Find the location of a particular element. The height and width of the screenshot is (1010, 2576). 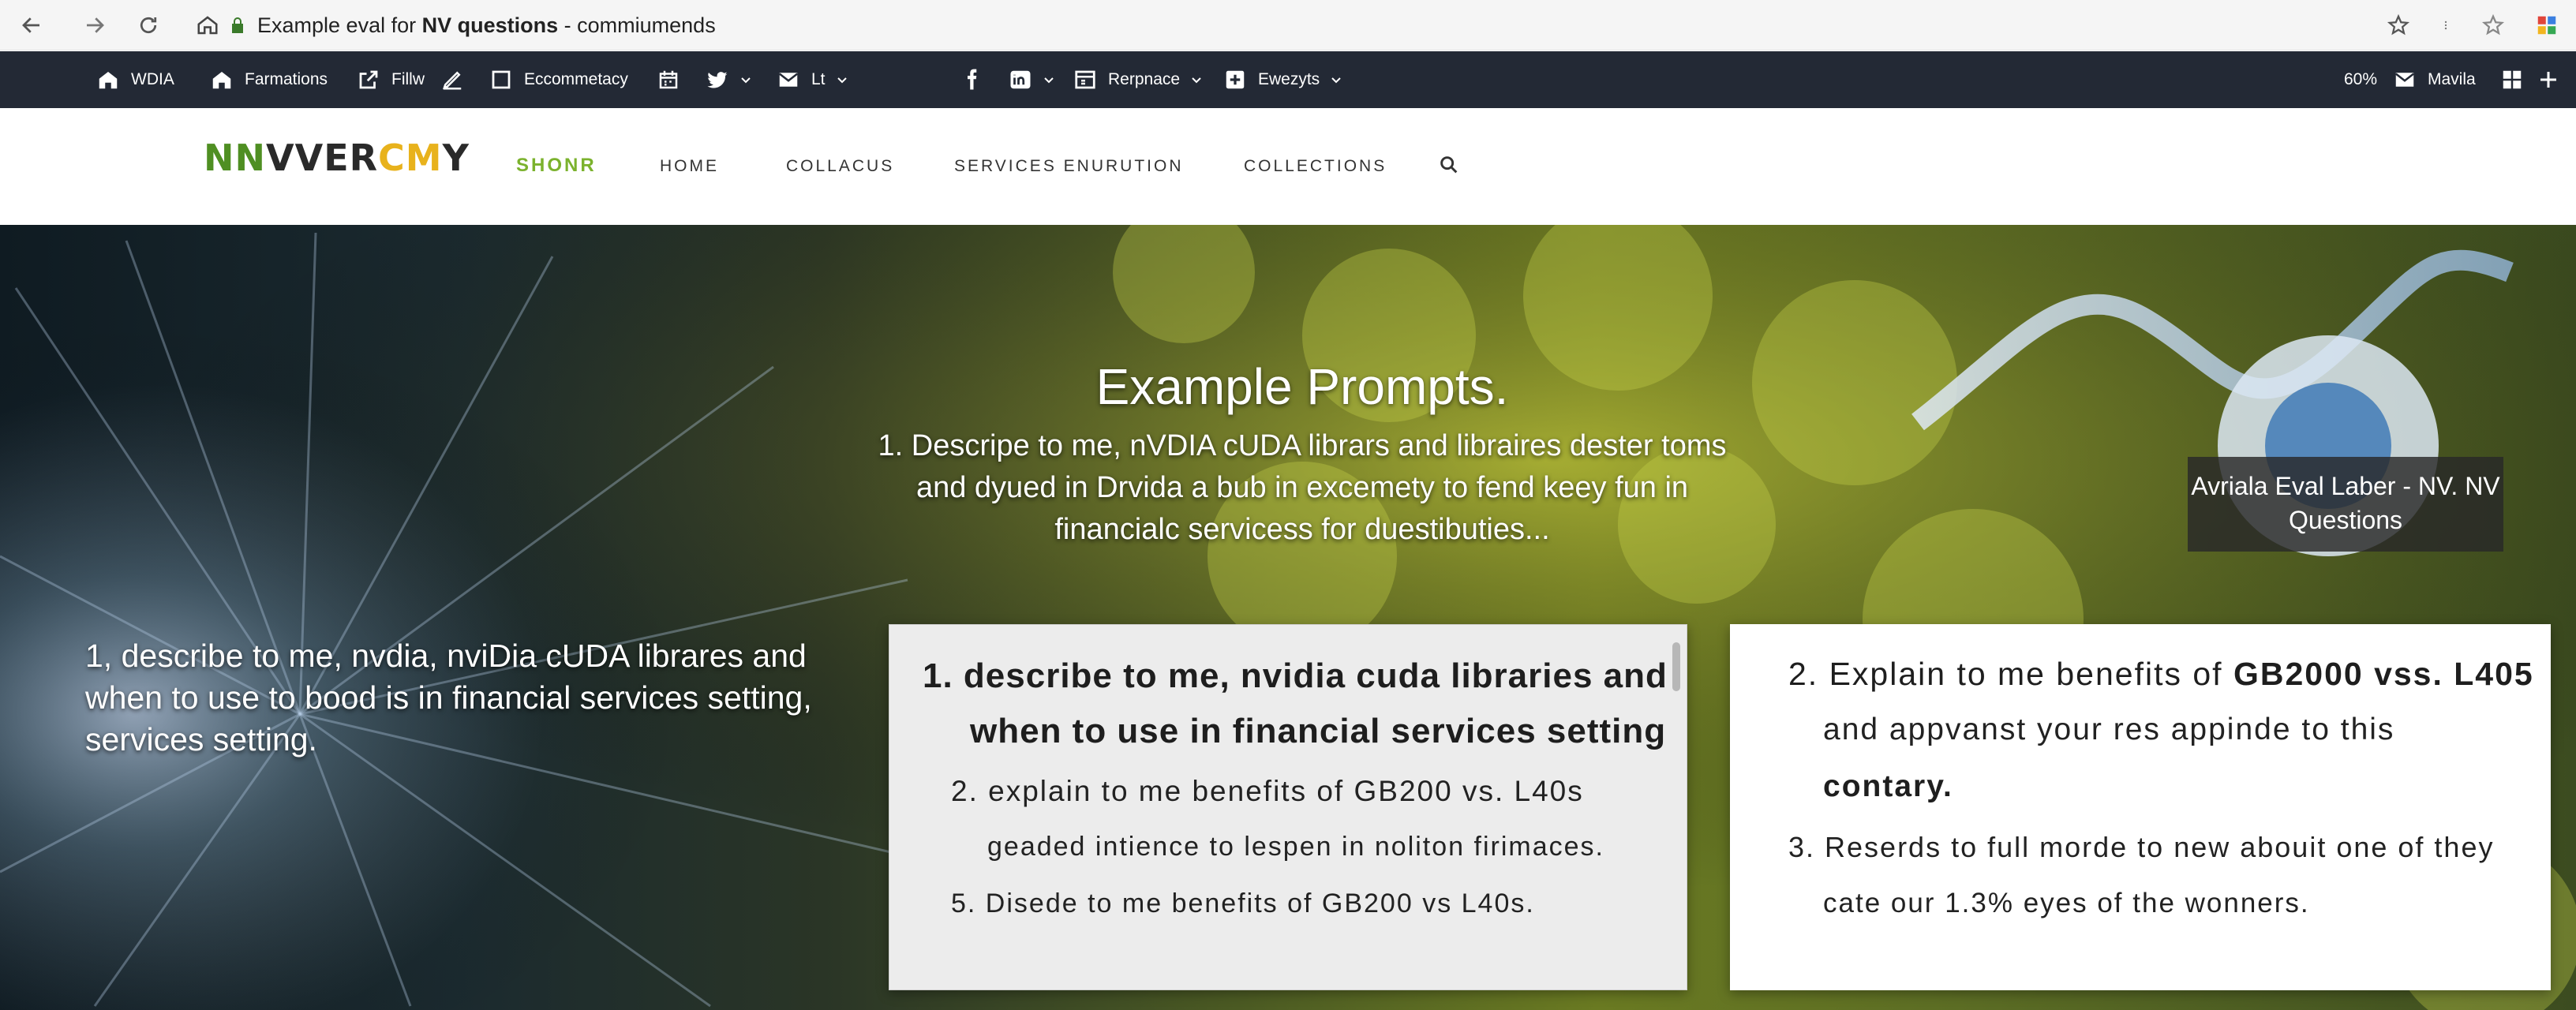

hero-left-line: services setting. is located at coordinates (201, 739).